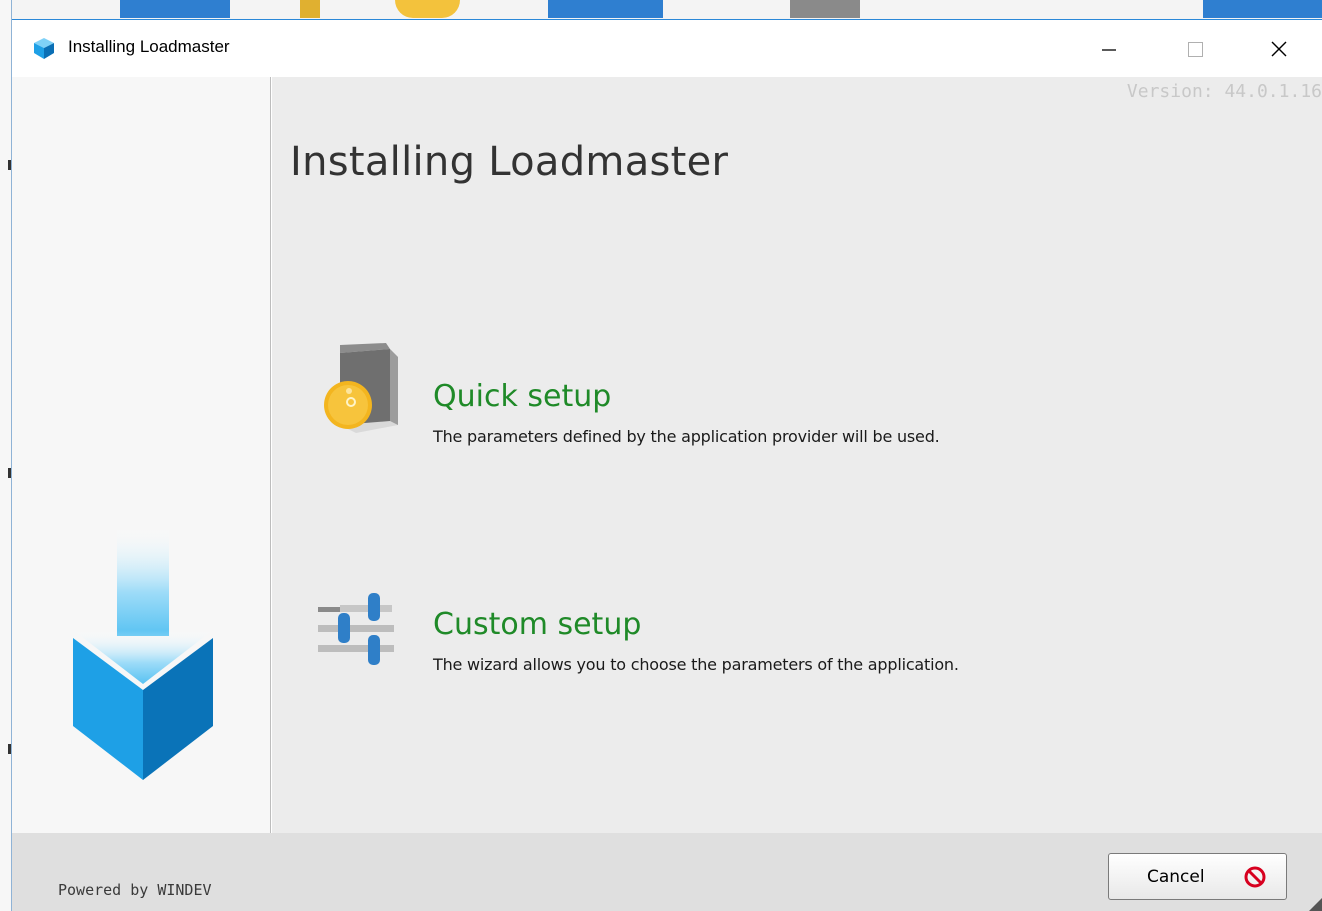  Describe the element at coordinates (509, 162) in the screenshot. I see `page-title: Installing Loadmaster` at that location.